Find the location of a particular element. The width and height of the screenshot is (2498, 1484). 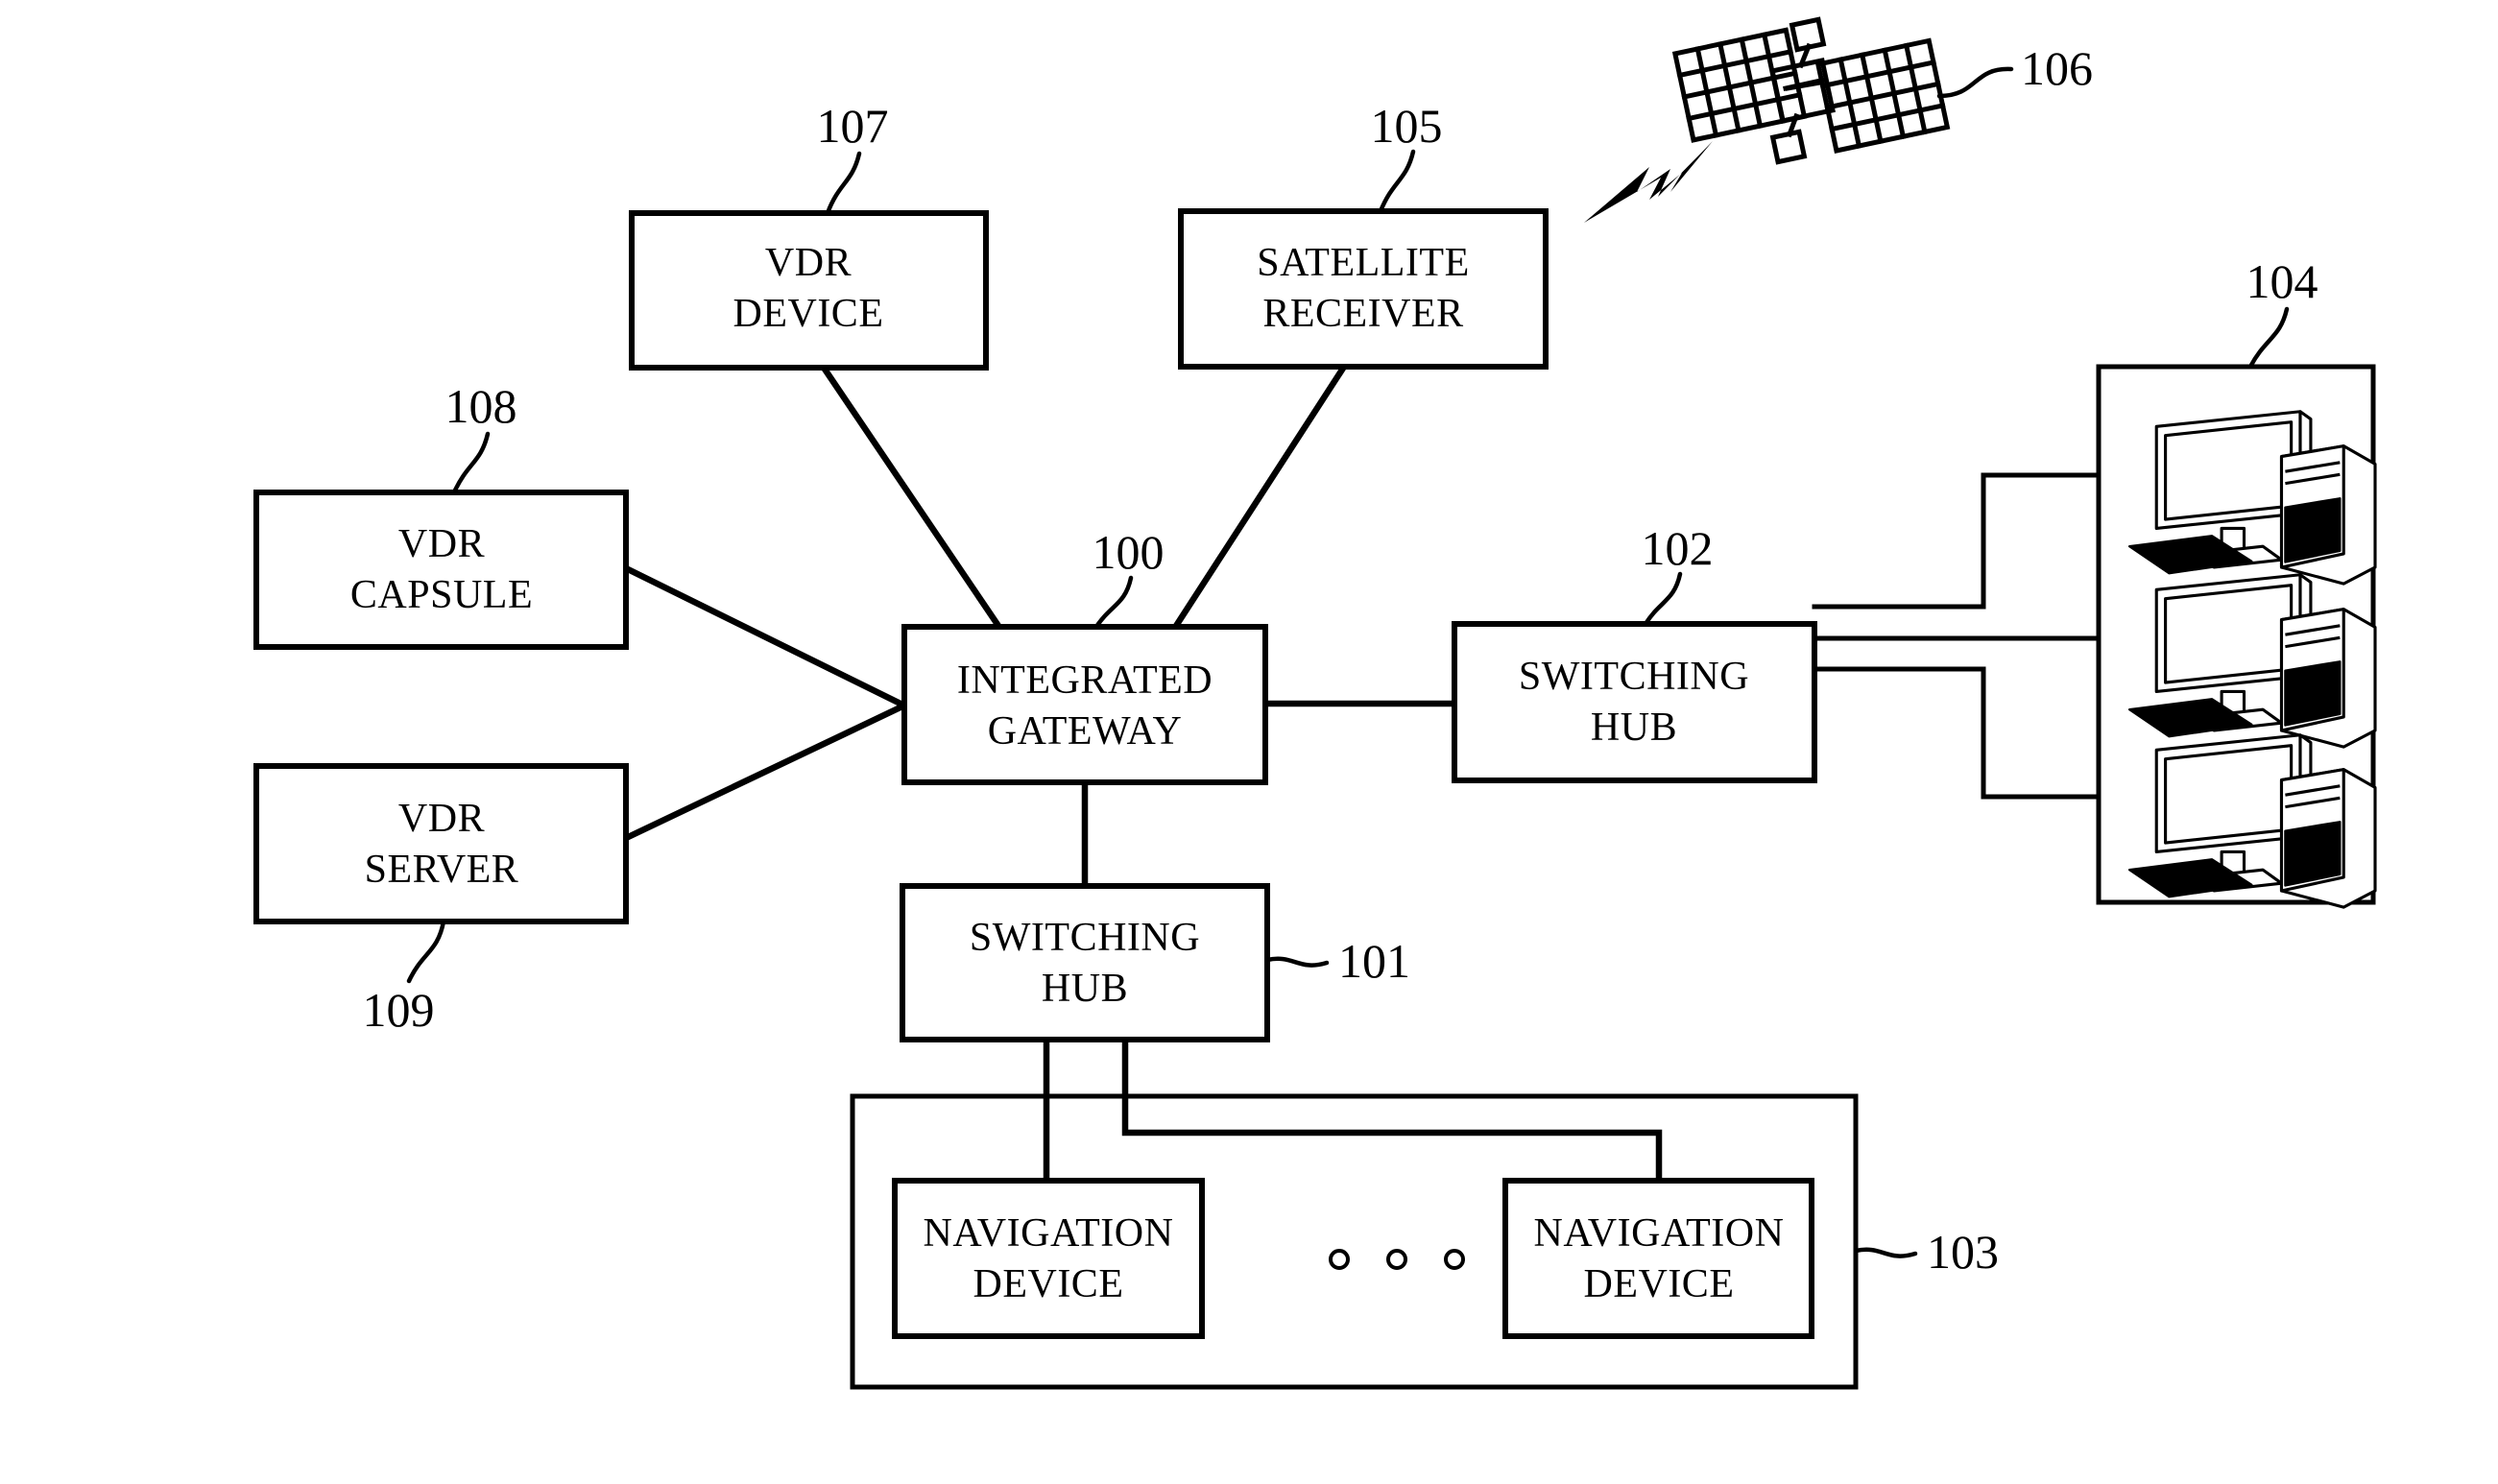

ellipsis-dots-icon is located at coordinates (1397, 1259).